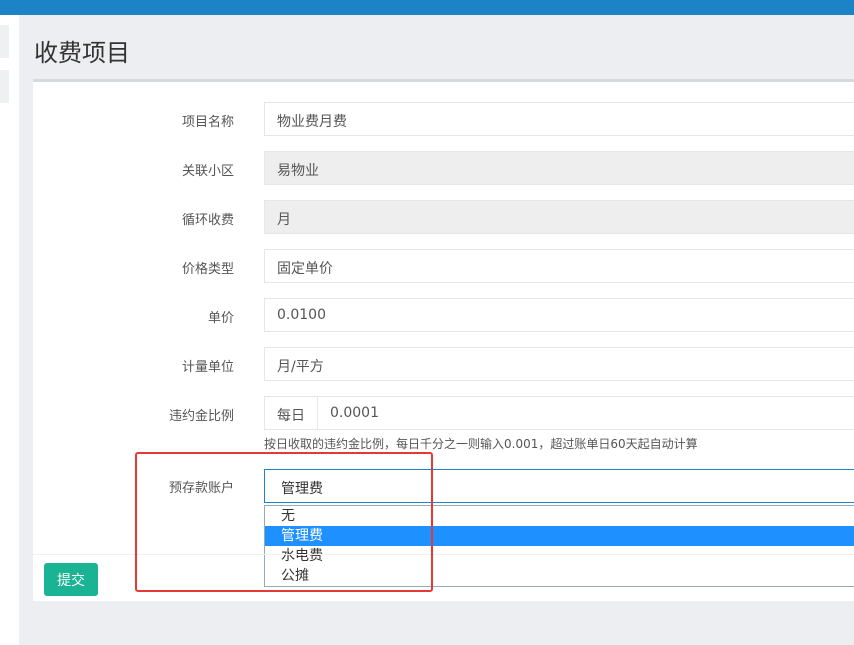 The width and height of the screenshot is (854, 645). I want to click on penalty-label: 违约金比例, so click(201, 416).